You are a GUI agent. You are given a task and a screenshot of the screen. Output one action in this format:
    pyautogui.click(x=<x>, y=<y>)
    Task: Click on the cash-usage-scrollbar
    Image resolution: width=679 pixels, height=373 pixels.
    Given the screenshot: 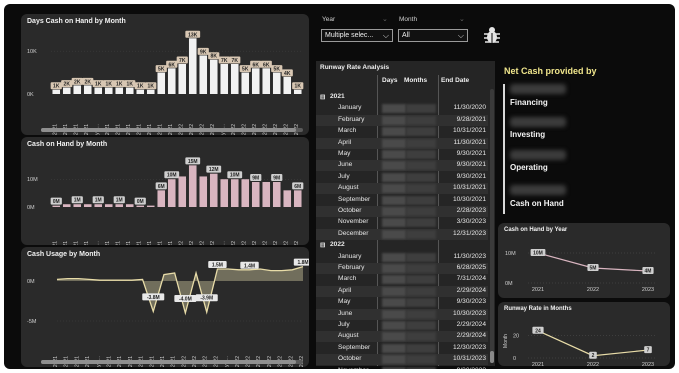 What is the action you would take?
    pyautogui.click(x=172, y=362)
    